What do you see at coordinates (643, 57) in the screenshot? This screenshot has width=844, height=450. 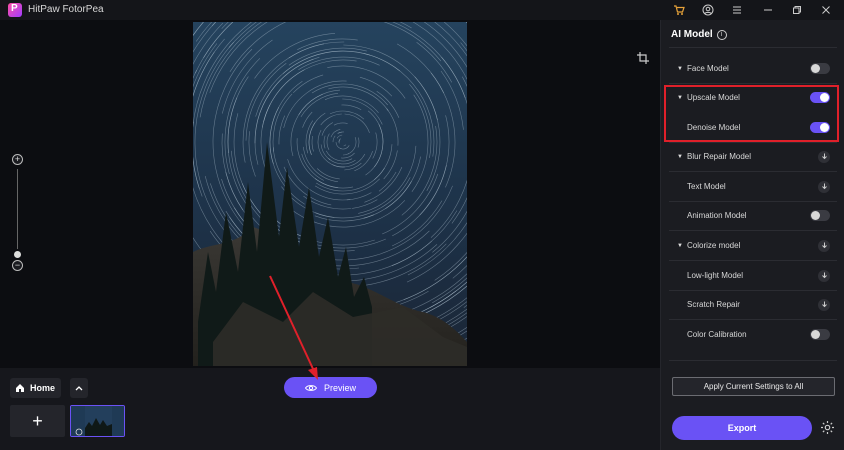 I see `crop-icon` at bounding box center [643, 57].